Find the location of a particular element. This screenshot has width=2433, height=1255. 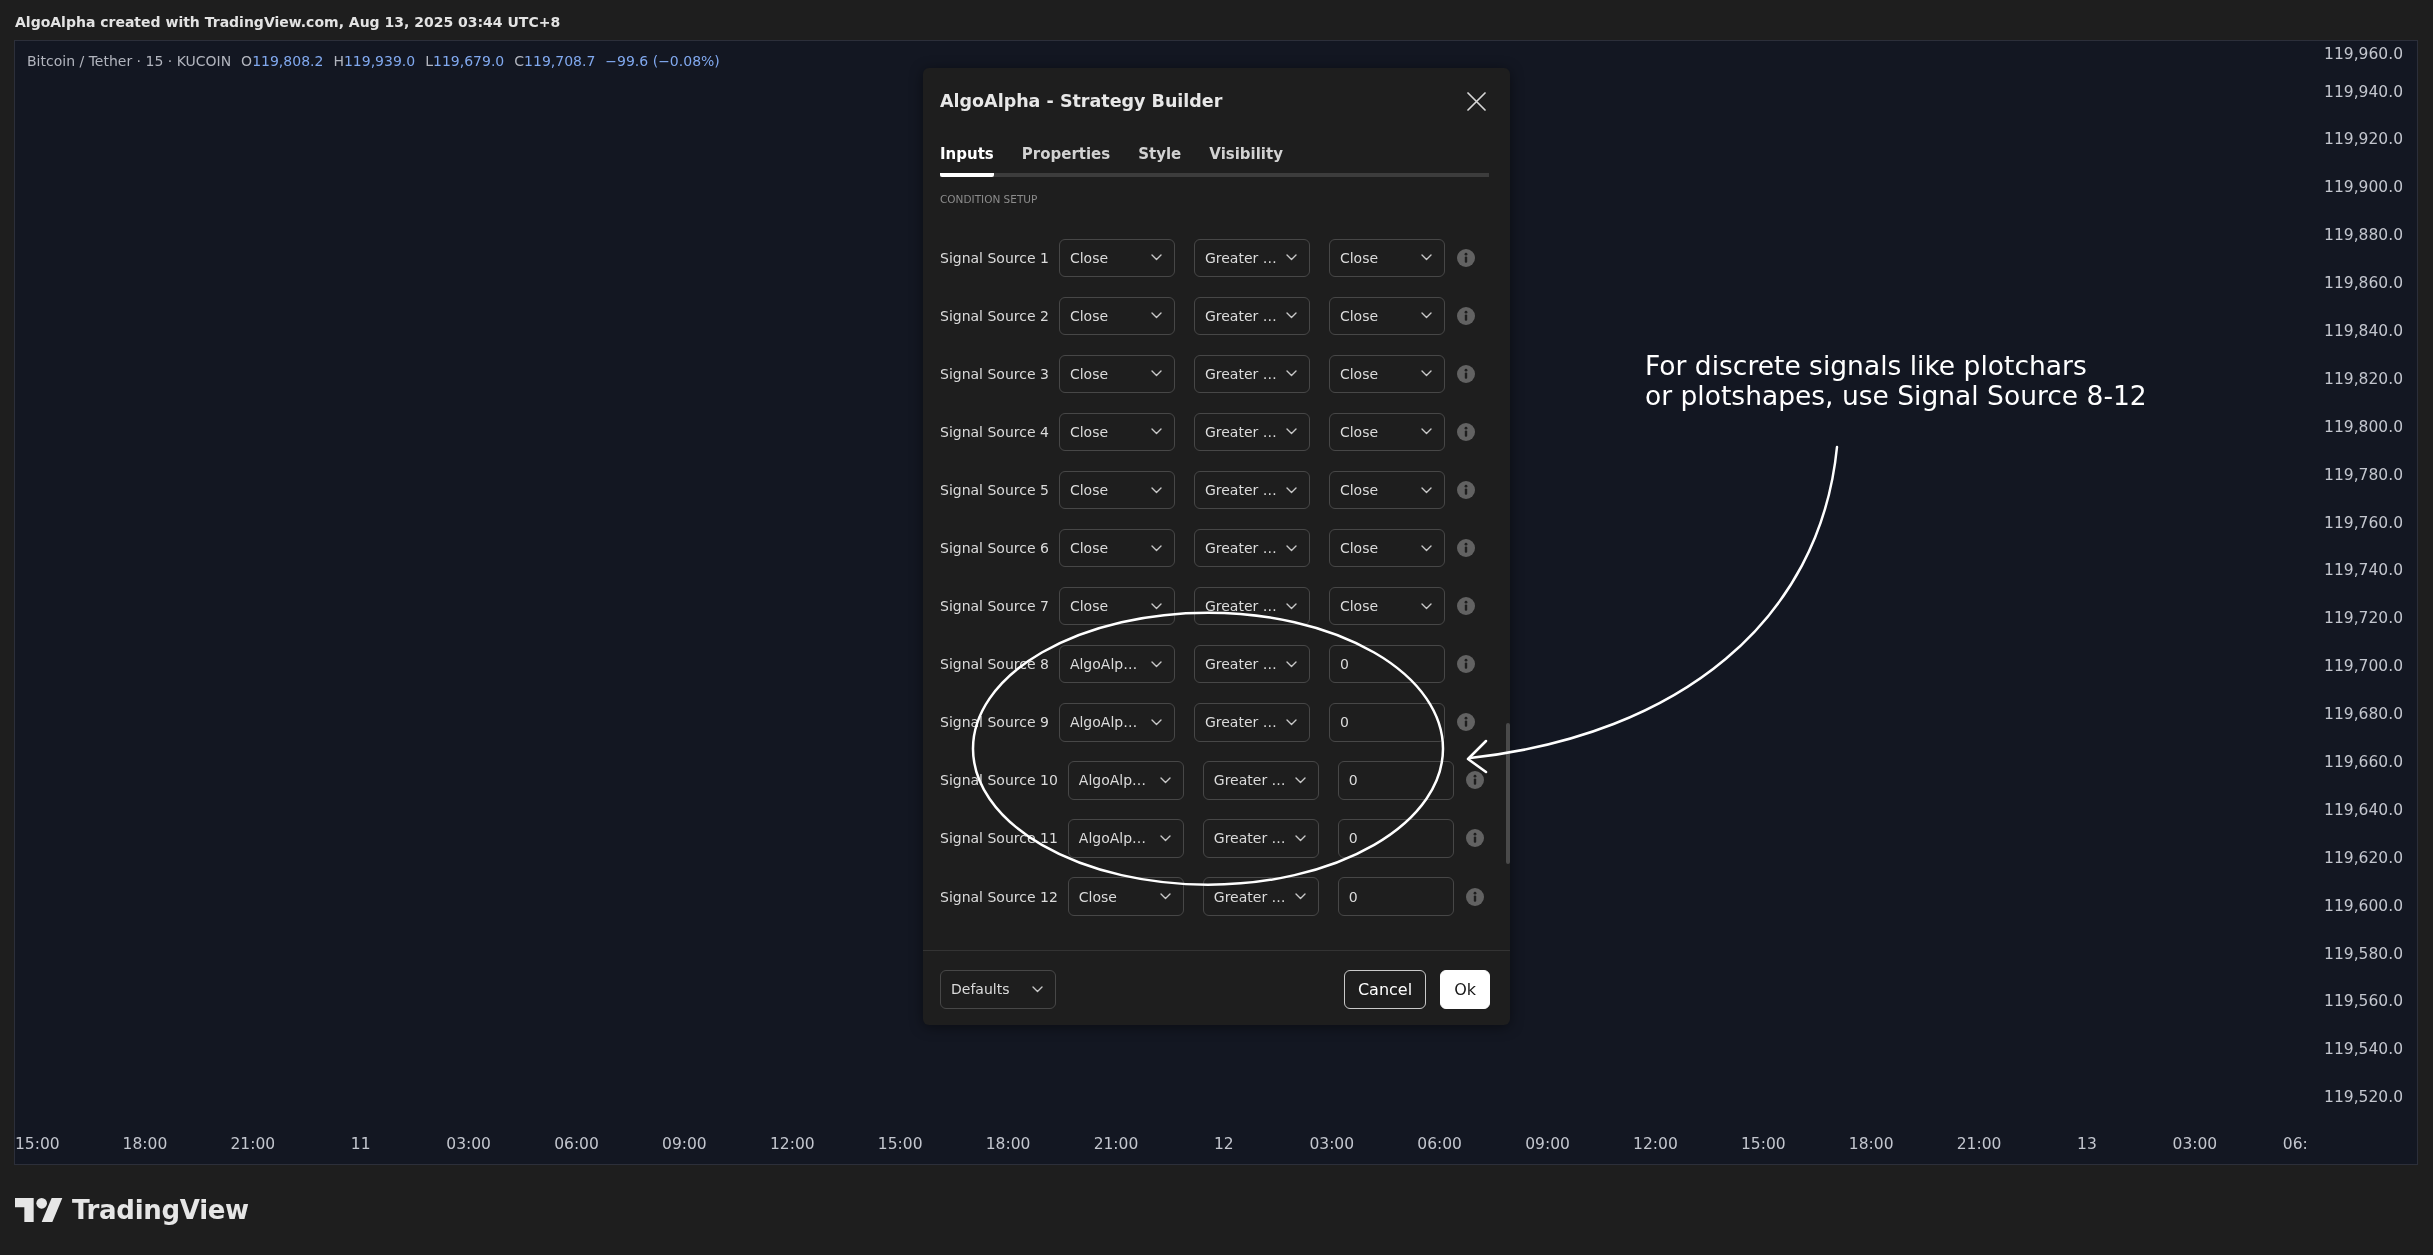

header-credit: AlgoAlpha created with TradingView.com, Aug 13, 2025 03:44 UTC+8 is located at coordinates (288, 22).